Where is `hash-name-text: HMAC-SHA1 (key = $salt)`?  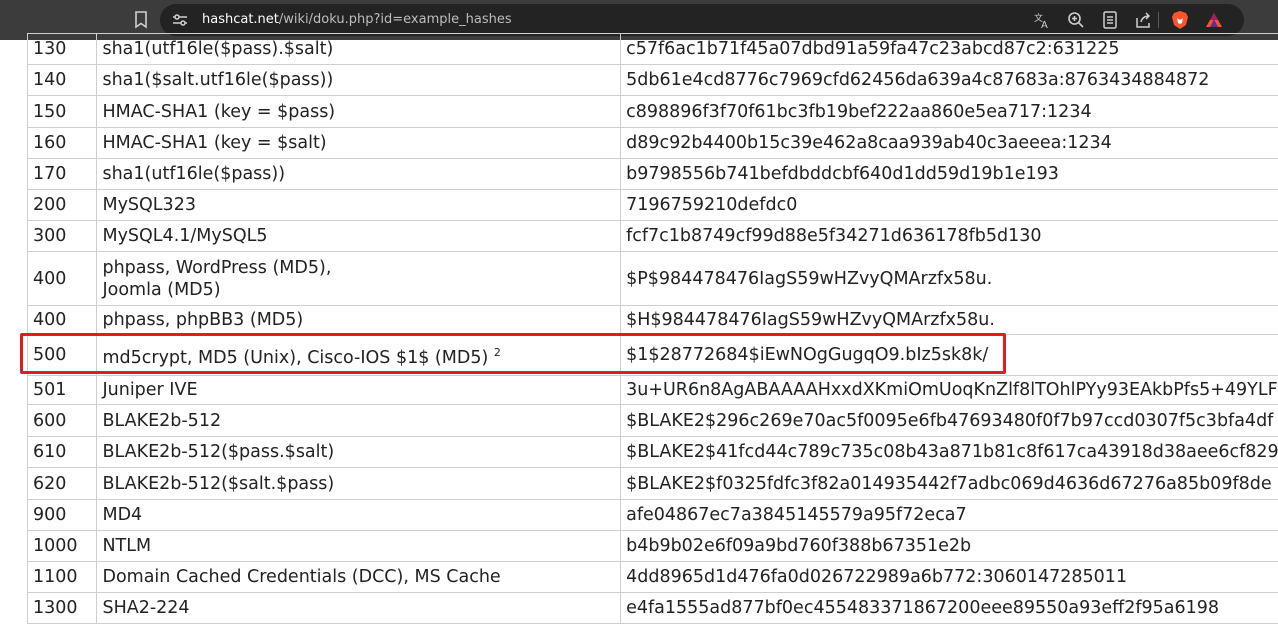 hash-name-text: HMAC-SHA1 (key = $salt) is located at coordinates (214, 143).